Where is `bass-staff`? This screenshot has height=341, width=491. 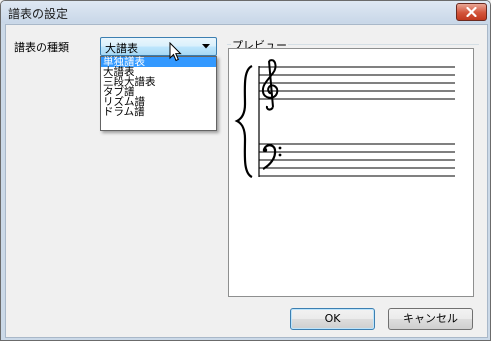 bass-staff is located at coordinates (357, 160).